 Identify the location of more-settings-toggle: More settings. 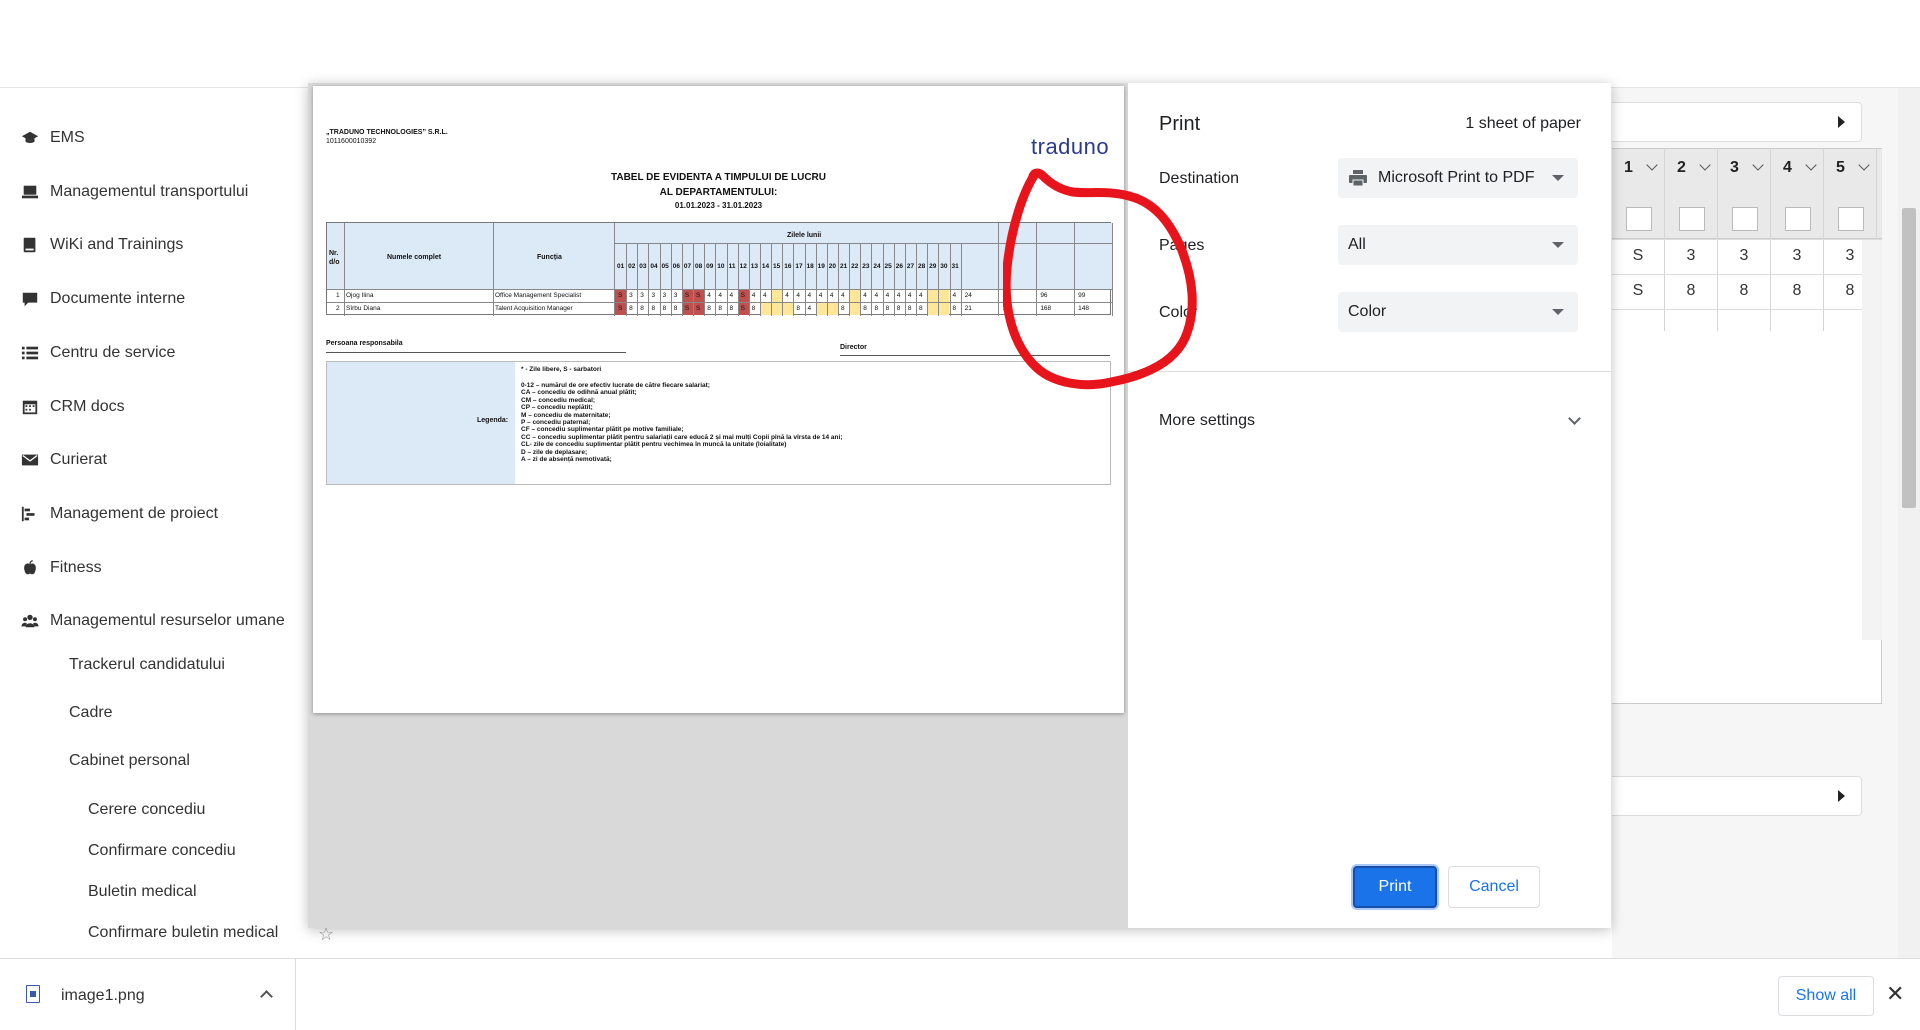
(1370, 421).